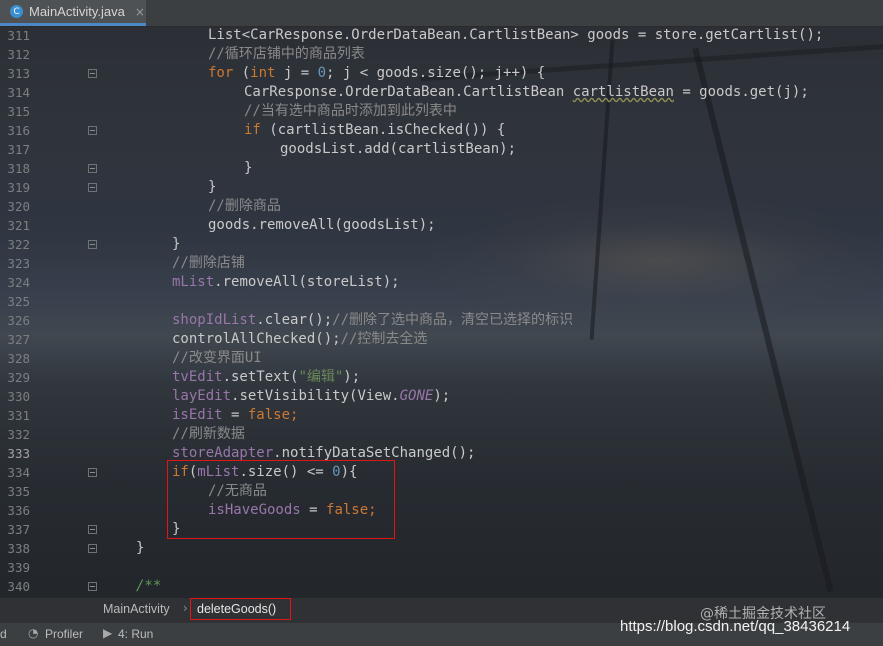 The image size is (883, 646). What do you see at coordinates (248, 168) in the screenshot?
I see `code-line-318: }` at bounding box center [248, 168].